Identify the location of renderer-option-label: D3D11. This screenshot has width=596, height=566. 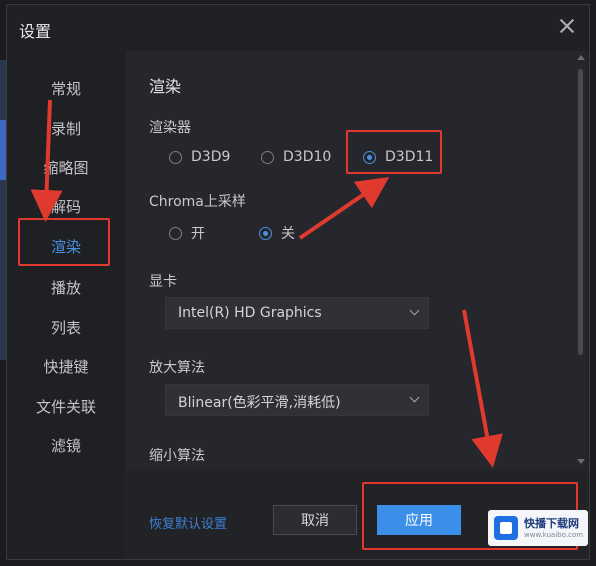
(409, 157).